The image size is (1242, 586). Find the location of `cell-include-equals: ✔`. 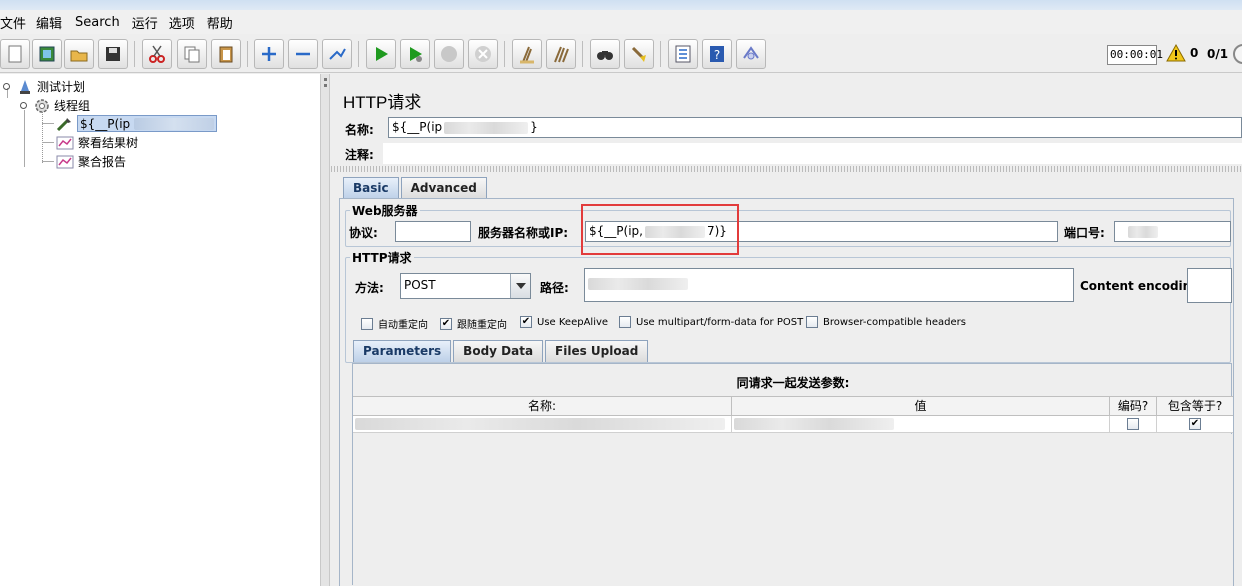

cell-include-equals: ✔ is located at coordinates (1195, 424).